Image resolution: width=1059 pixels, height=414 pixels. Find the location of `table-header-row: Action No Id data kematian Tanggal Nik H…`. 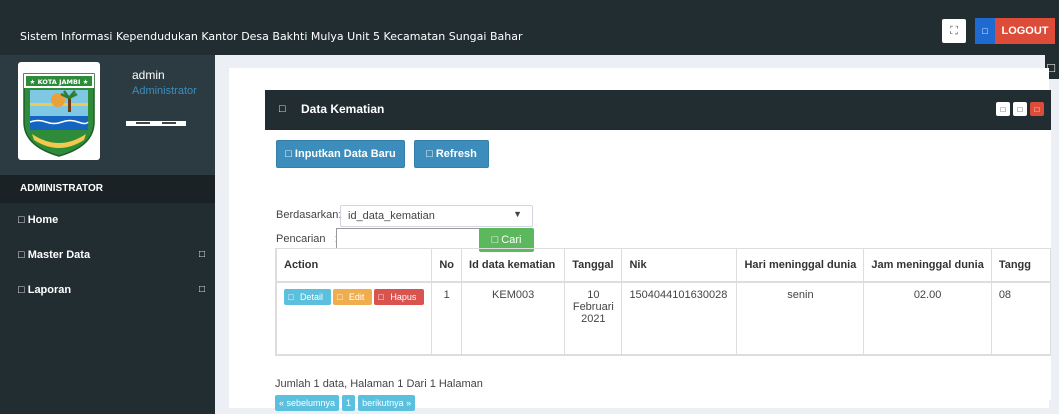

table-header-row: Action No Id data kematian Tanggal Nik H… is located at coordinates (663, 265).